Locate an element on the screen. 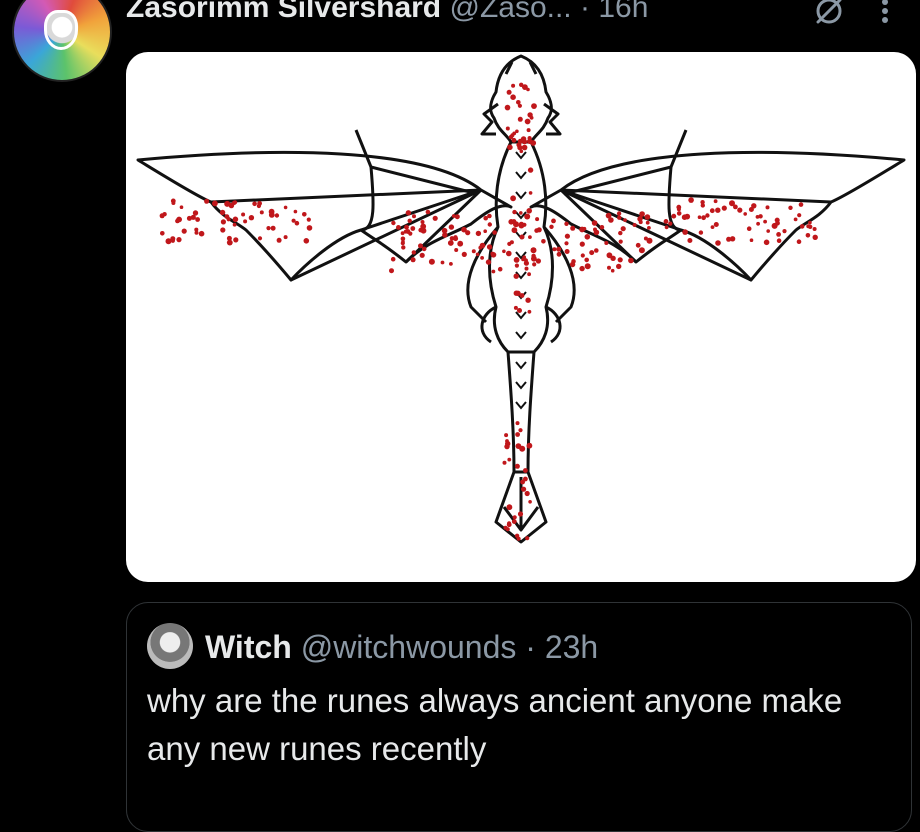  author-avatar is located at coordinates (62, 41).